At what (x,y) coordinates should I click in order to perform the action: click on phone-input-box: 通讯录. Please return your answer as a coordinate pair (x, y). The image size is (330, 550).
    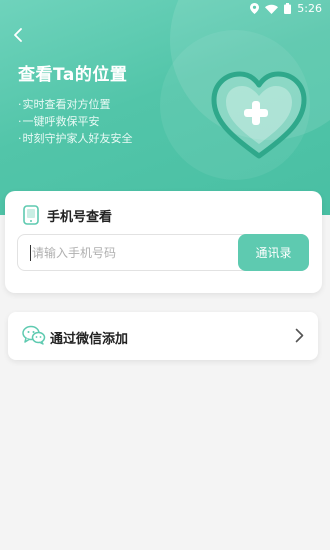
    Looking at the image, I should click on (163, 252).